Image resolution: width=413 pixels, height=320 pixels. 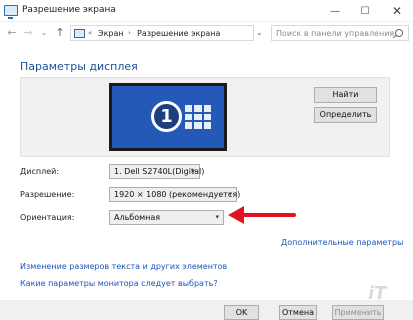 I want to click on forward-arrow-icon: →, so click(x=28, y=33).